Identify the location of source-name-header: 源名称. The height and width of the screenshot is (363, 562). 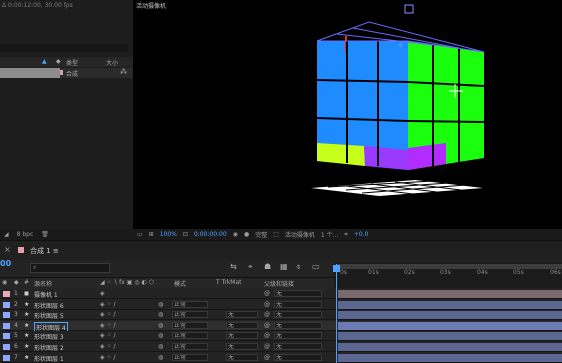
(43, 283).